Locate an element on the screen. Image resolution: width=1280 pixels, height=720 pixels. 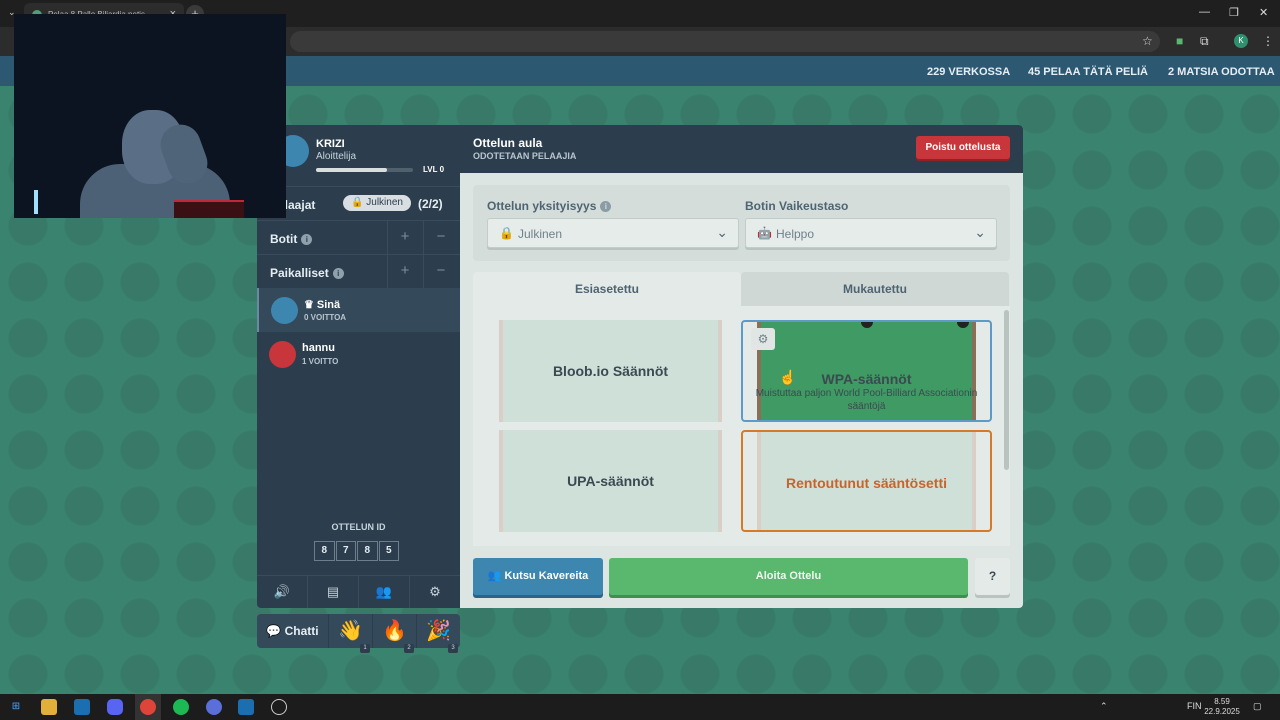
party-emoji-button: 🎉 3 is located at coordinates (438, 633).